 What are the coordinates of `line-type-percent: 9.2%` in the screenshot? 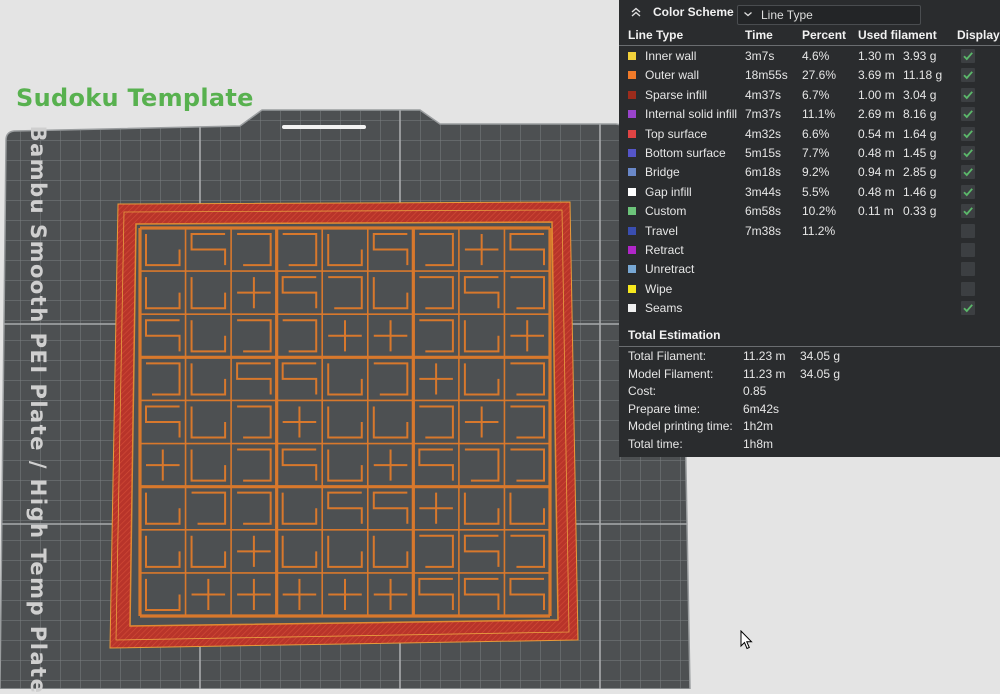 It's located at (816, 172).